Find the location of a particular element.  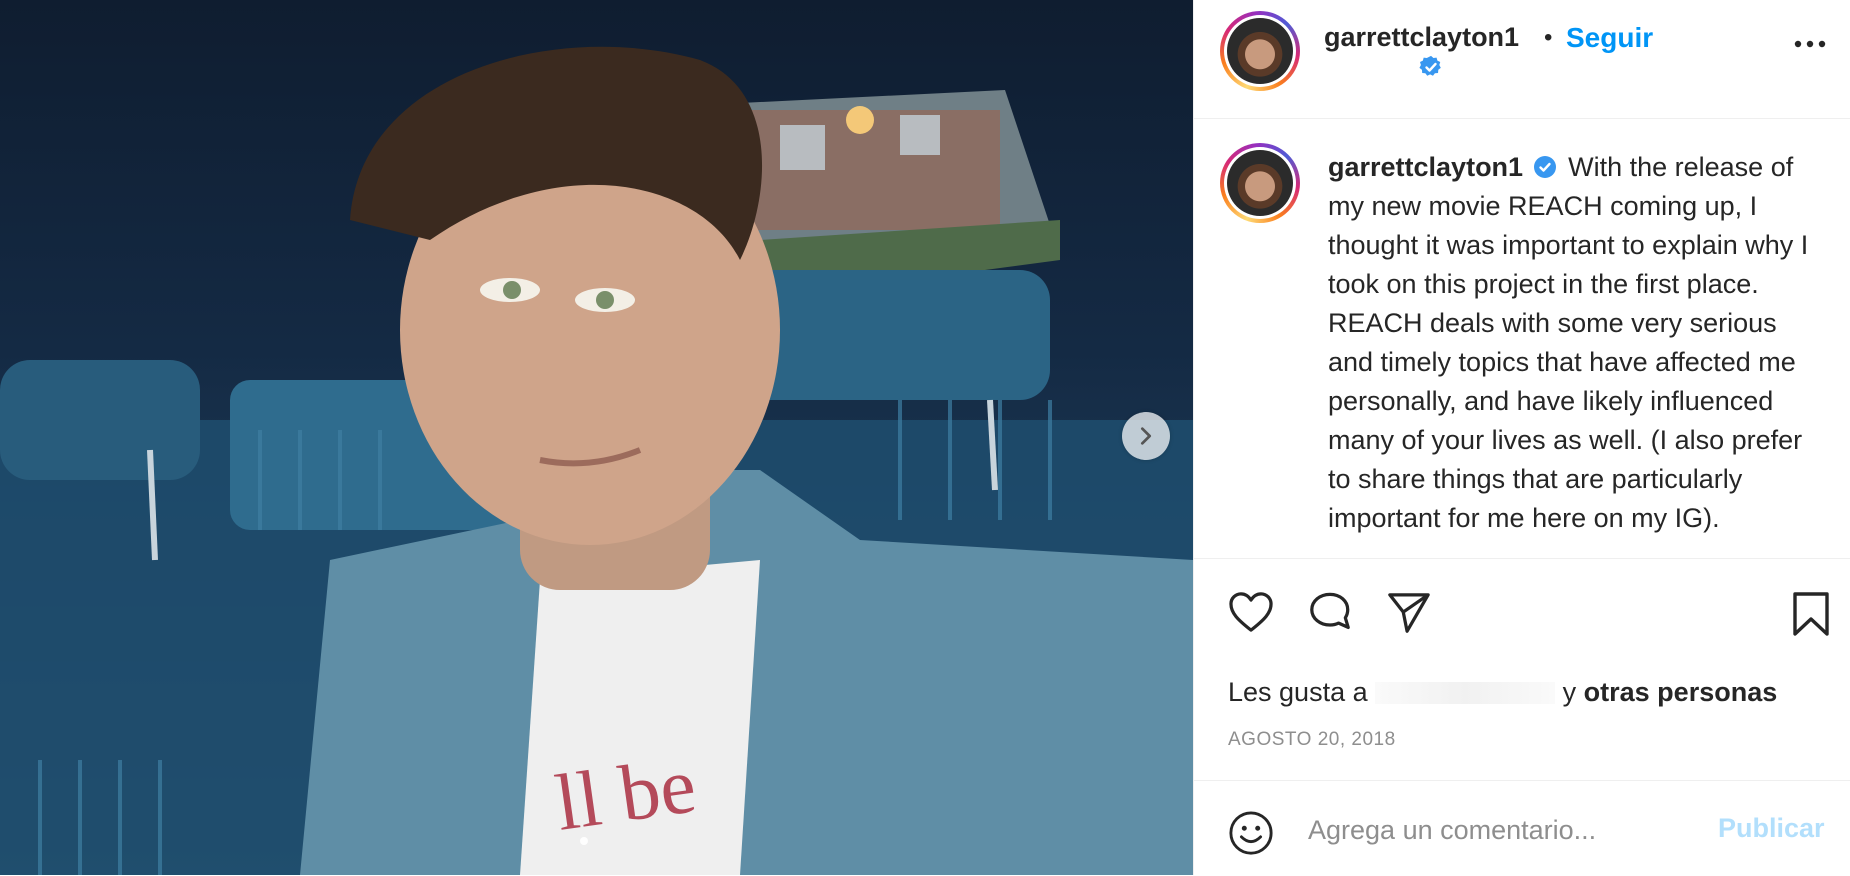

chevron-right-icon is located at coordinates (1146, 436).